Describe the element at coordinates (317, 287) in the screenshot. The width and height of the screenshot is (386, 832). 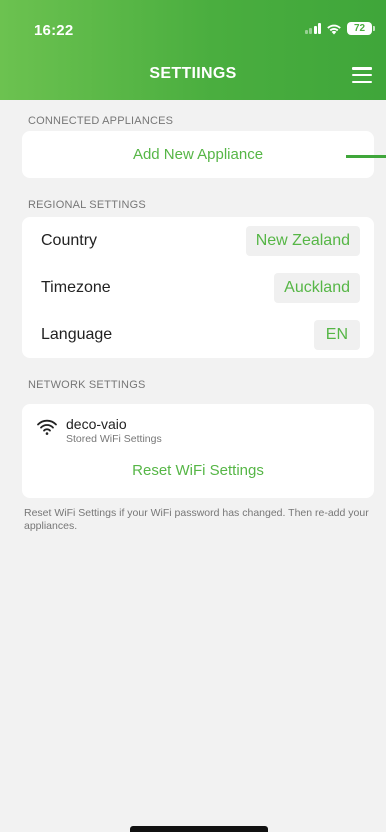
I see `timezone-select: Auckland` at that location.